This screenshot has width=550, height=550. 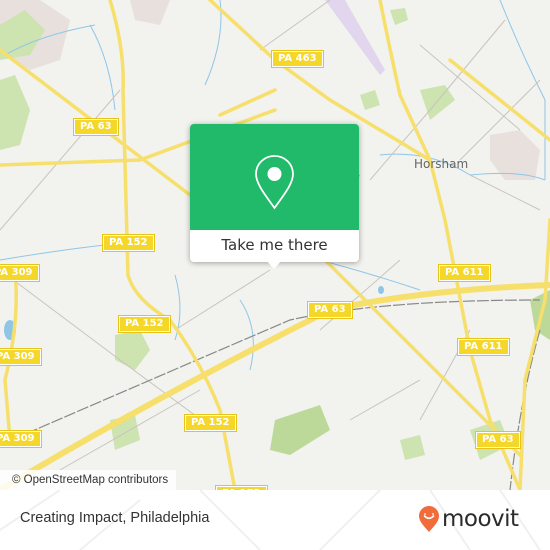 I want to click on popup-header, so click(x=274, y=177).